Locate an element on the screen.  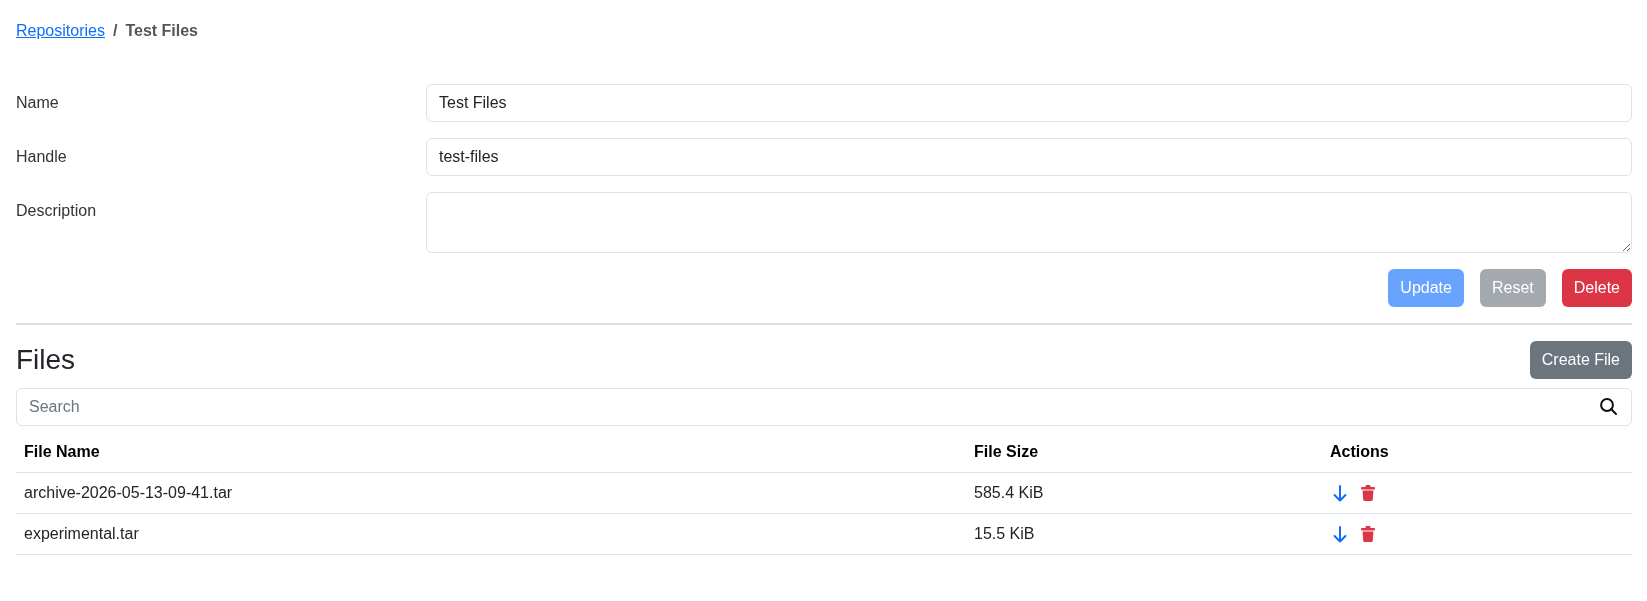
table-cell: 585.4 KiB is located at coordinates (1144, 493).